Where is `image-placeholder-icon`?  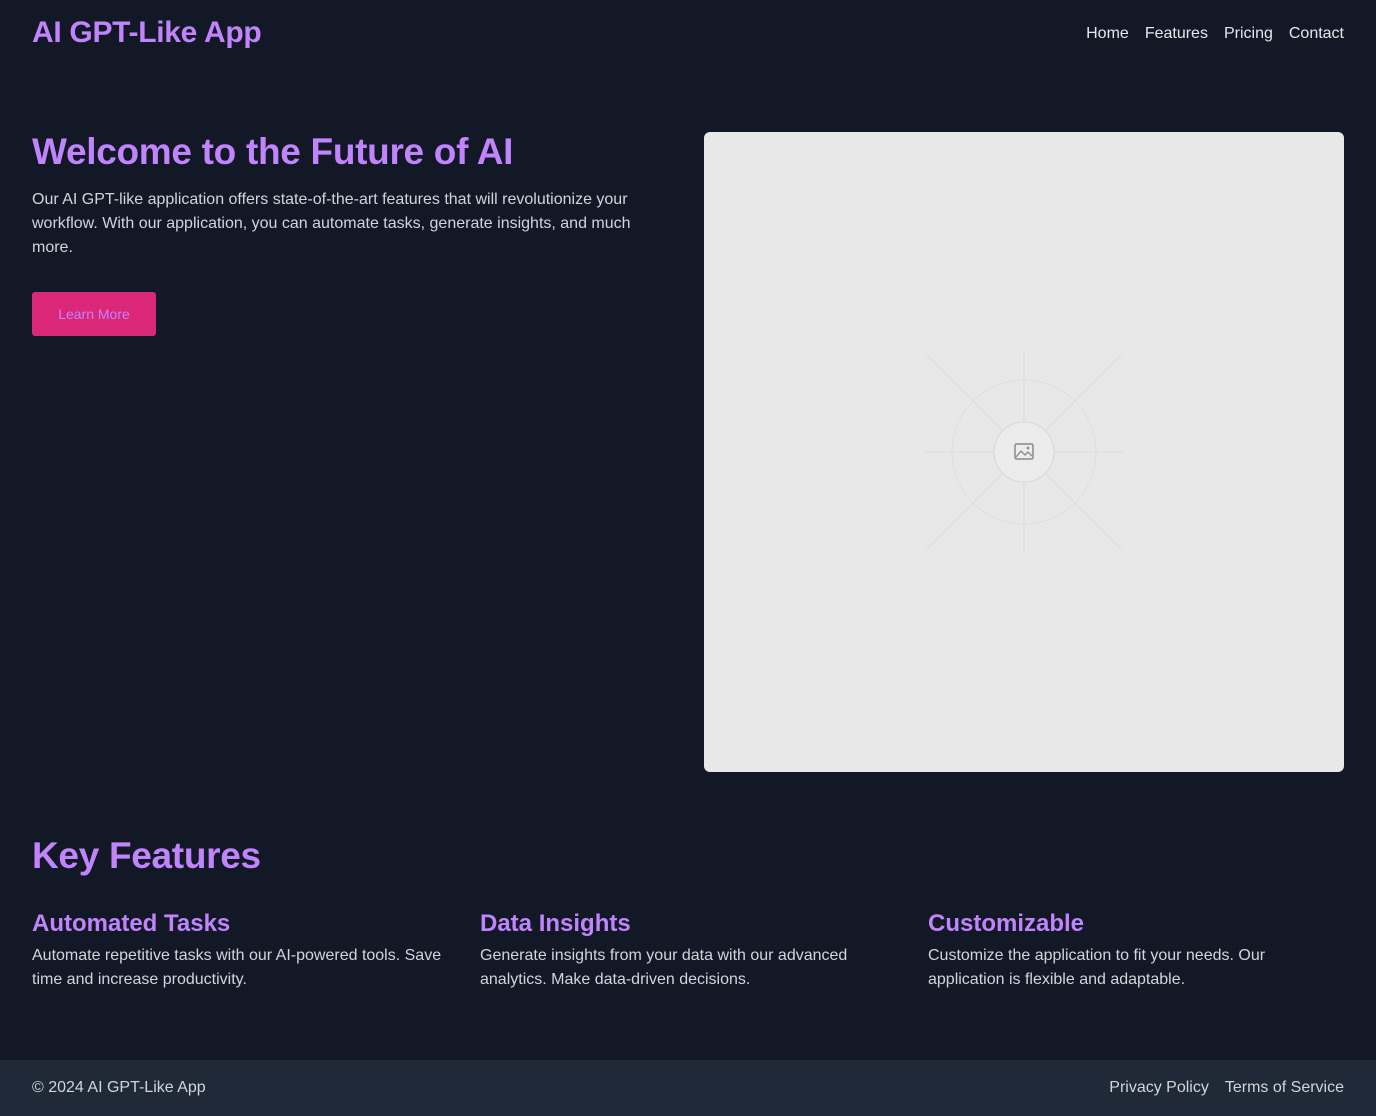 image-placeholder-icon is located at coordinates (1024, 452).